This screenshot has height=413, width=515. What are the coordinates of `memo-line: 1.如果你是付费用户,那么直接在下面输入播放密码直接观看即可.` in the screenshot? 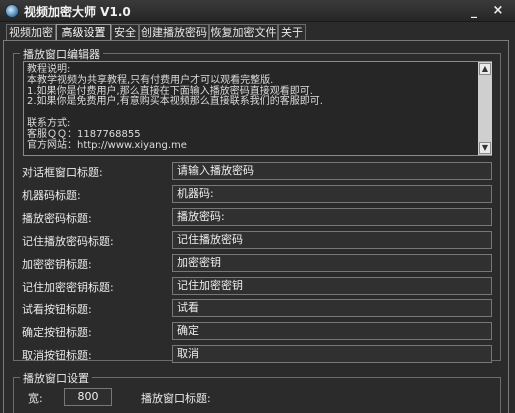 It's located at (170, 91).